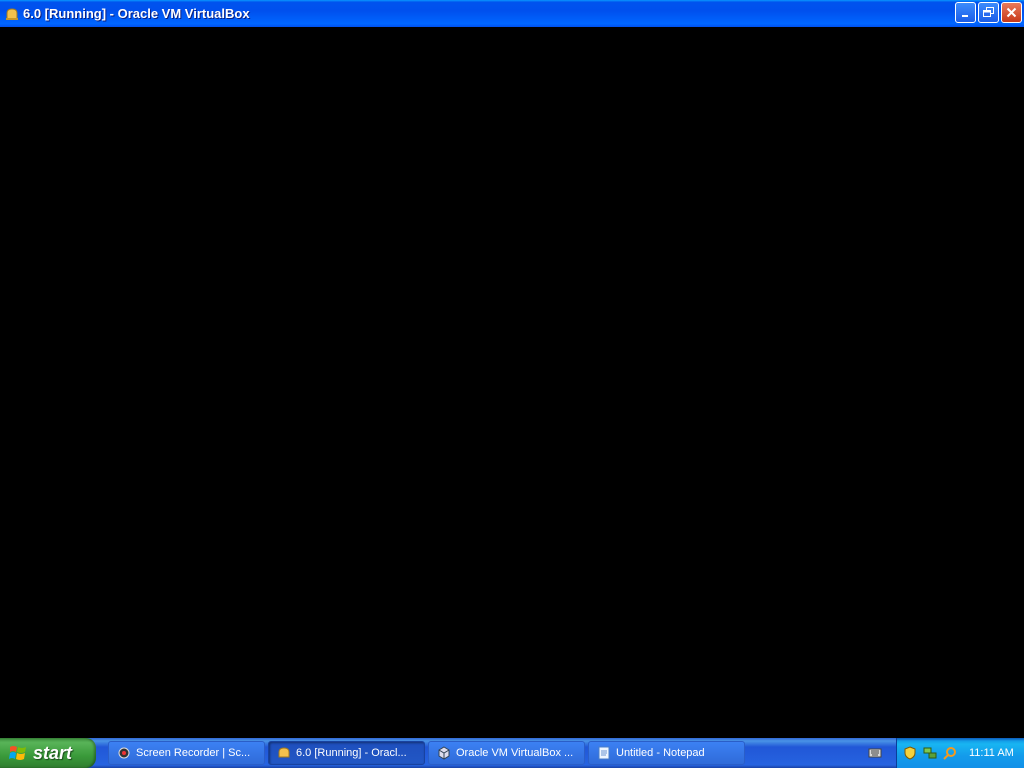 The image size is (1024, 768). What do you see at coordinates (960, 753) in the screenshot?
I see `system-tray: 11:11 AM` at bounding box center [960, 753].